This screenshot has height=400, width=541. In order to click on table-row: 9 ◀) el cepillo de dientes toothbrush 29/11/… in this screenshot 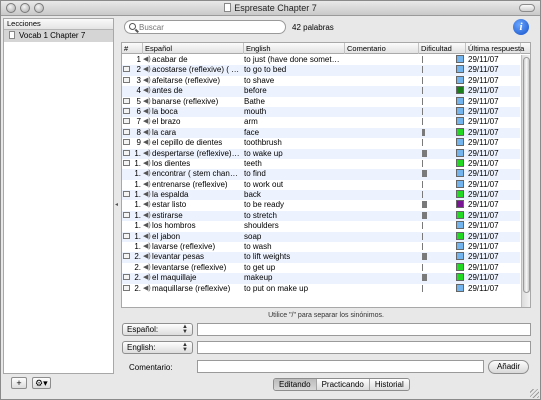, I will do `click(321, 143)`.